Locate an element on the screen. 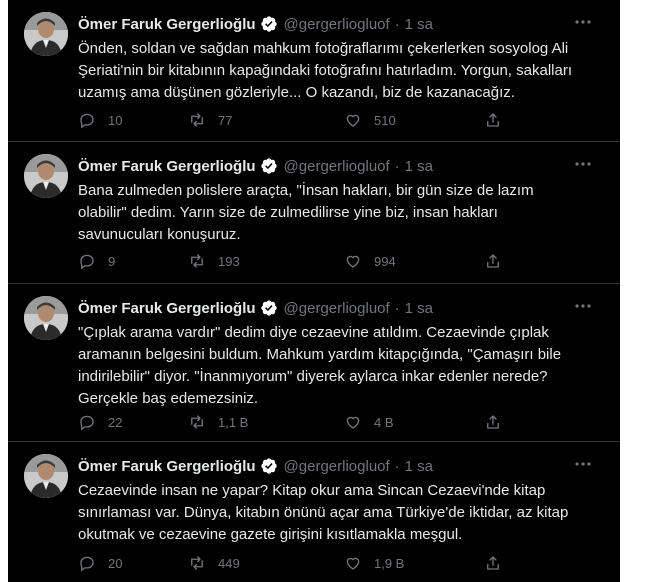 This screenshot has width=652, height=582. like-button: 994 is located at coordinates (370, 261).